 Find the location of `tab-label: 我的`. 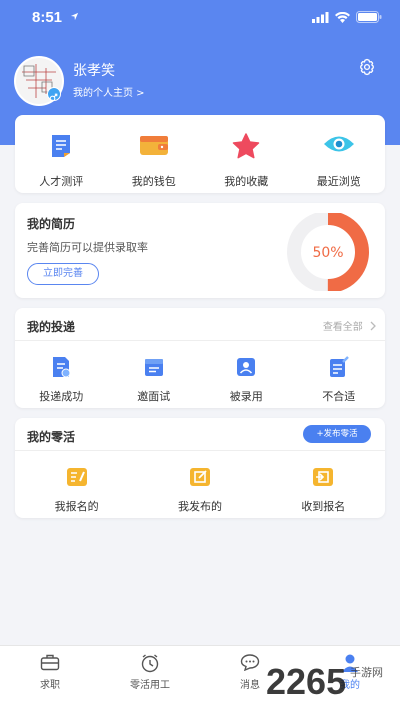

tab-label: 我的 is located at coordinates (350, 685).